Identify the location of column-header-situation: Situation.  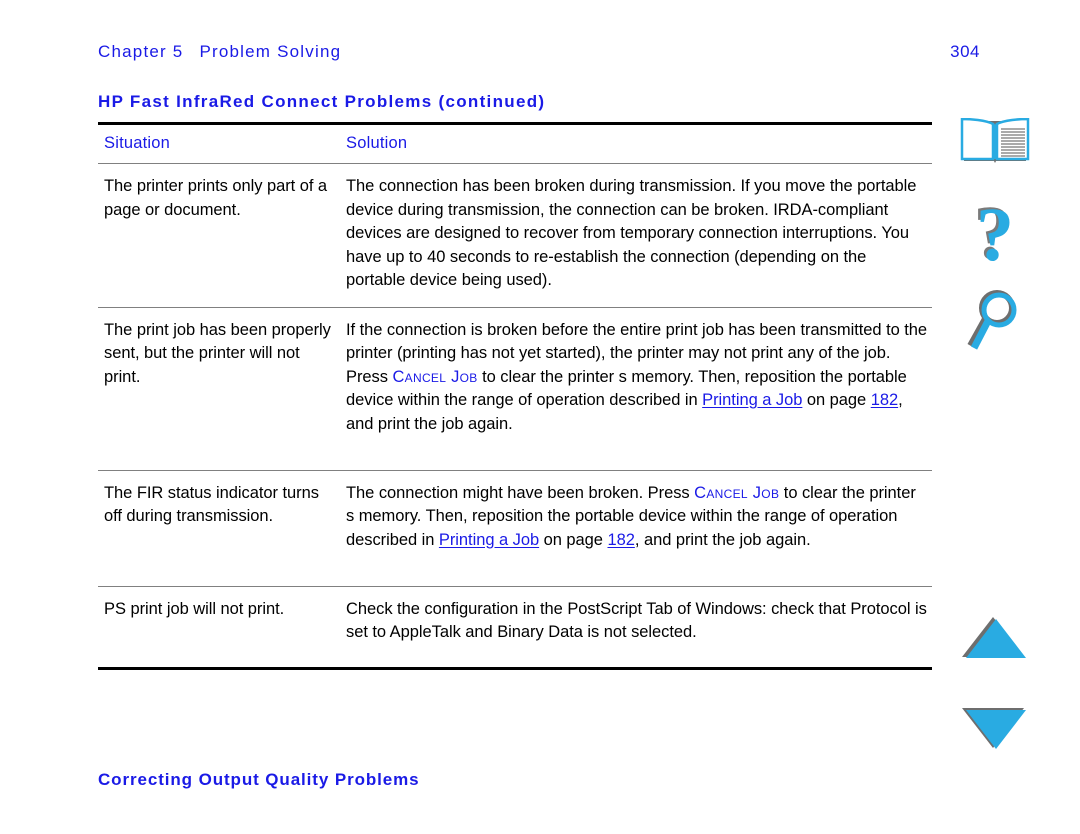
(137, 143).